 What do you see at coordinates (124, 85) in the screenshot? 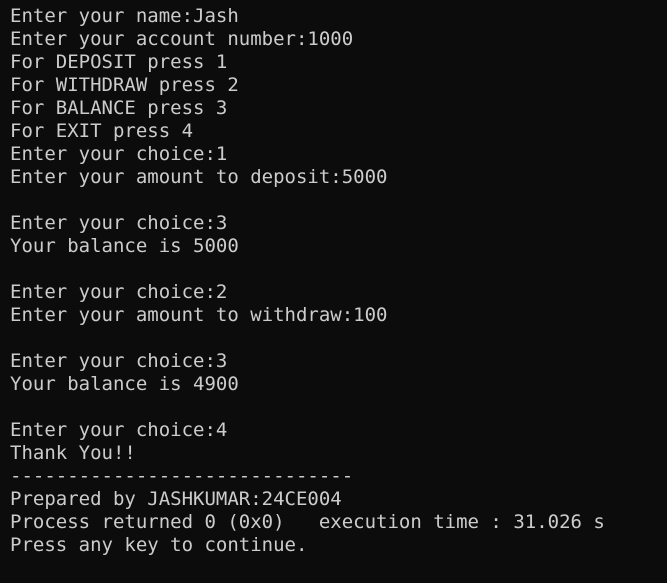
I see `console-line: For WITHDRAW press 2` at bounding box center [124, 85].